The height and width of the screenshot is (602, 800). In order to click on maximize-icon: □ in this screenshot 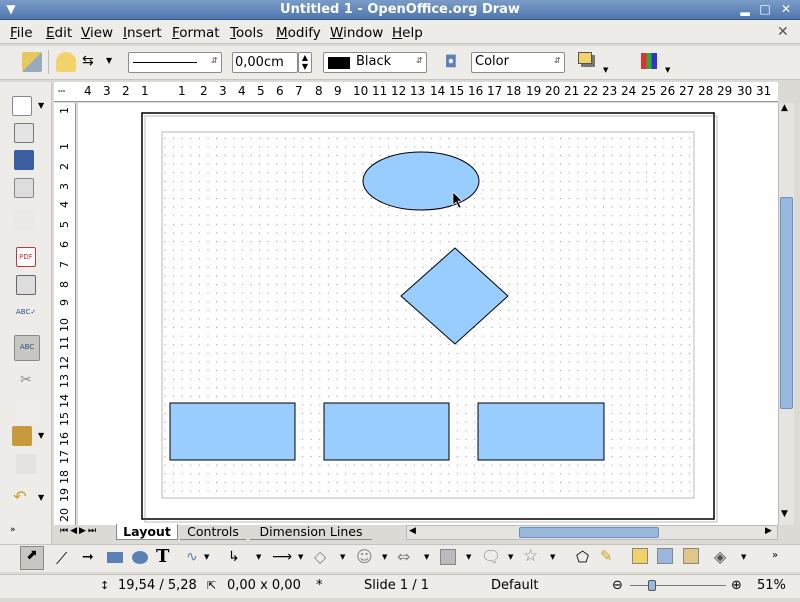, I will do `click(765, 10)`.